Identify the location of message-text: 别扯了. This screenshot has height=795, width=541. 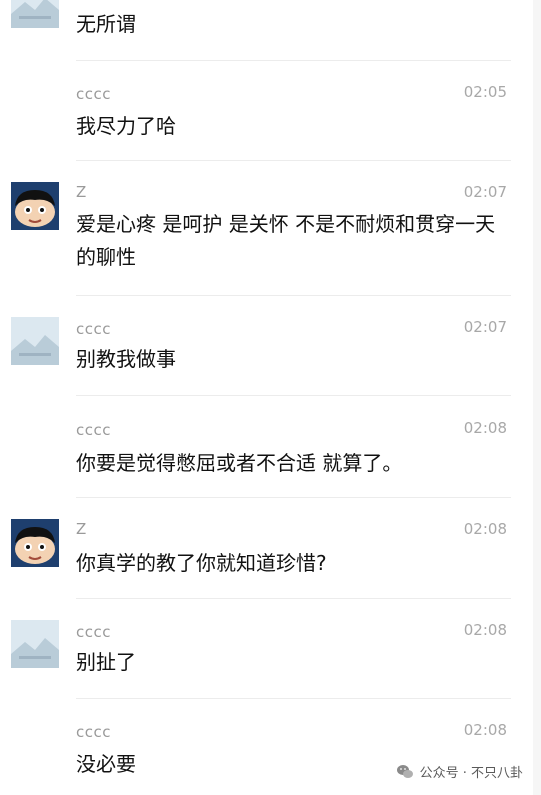
(106, 662).